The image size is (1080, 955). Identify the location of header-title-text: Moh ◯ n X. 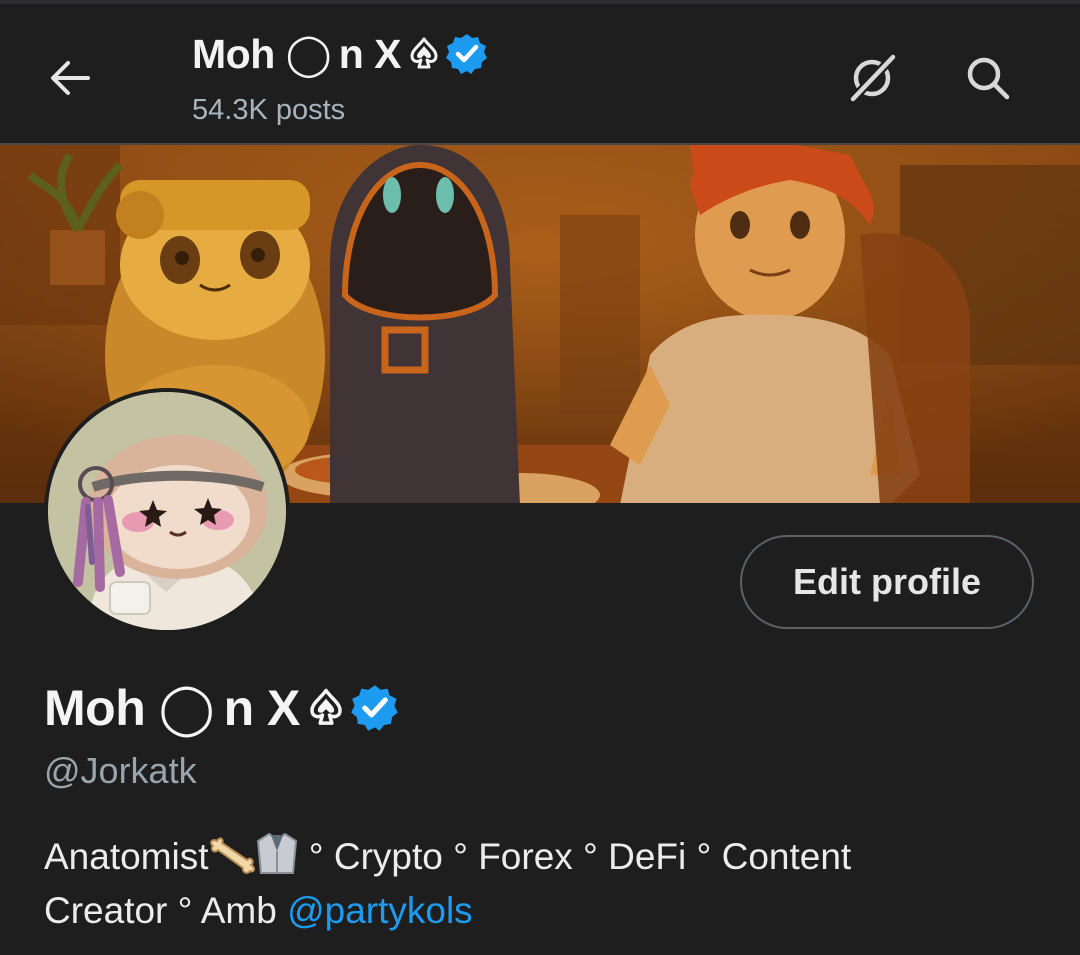
(297, 54).